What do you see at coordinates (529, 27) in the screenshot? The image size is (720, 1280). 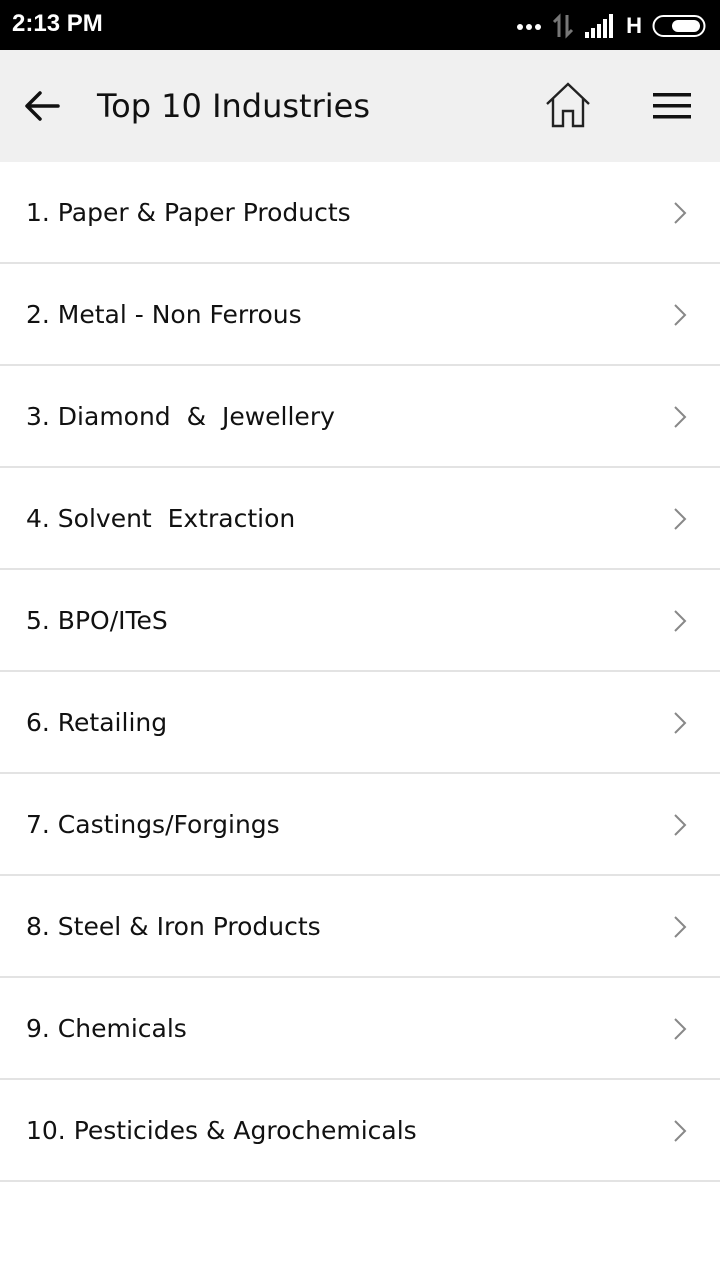 I see `more-dots-icon` at bounding box center [529, 27].